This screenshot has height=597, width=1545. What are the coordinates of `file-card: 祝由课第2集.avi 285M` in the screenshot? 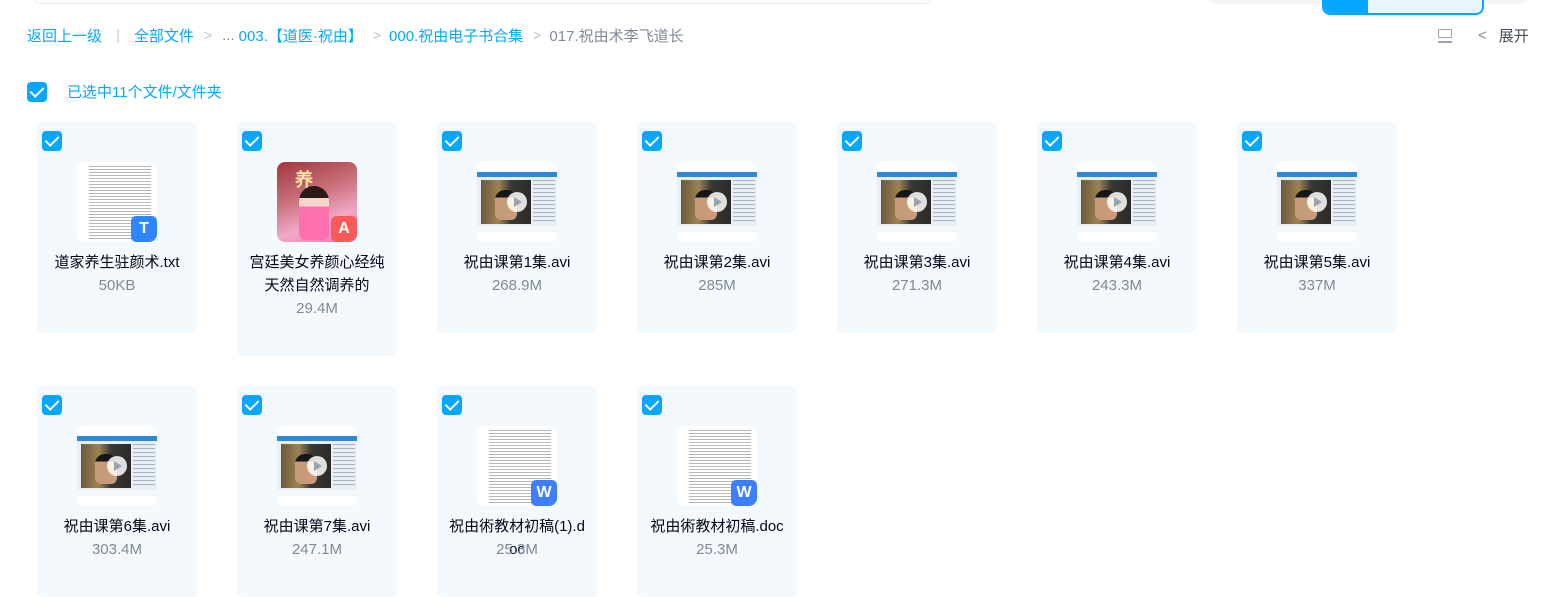 It's located at (717, 227).